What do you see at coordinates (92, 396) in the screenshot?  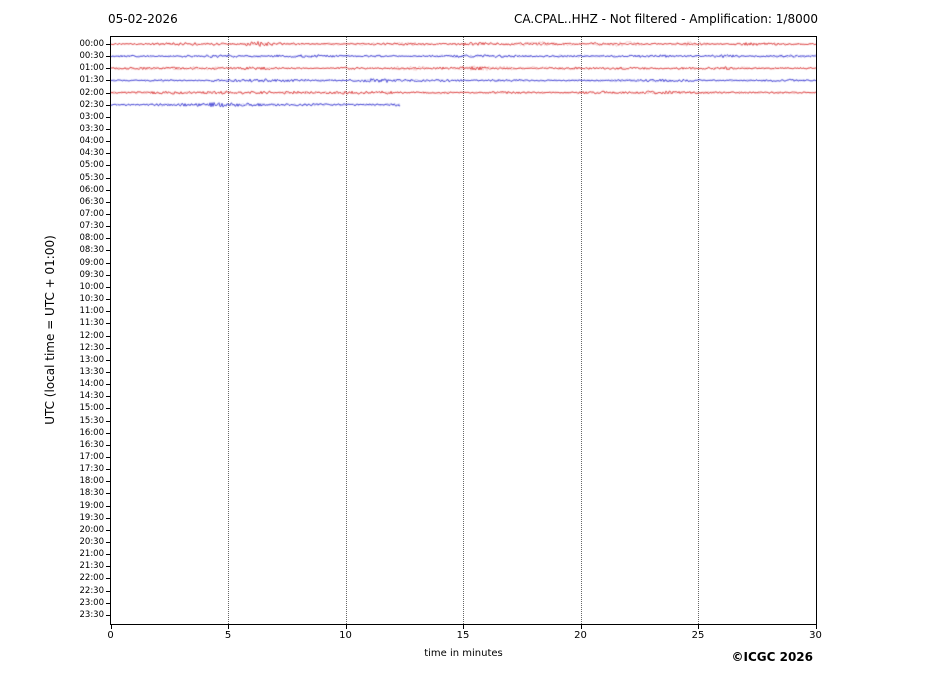 I see `y-tick-label: 14:30` at bounding box center [92, 396].